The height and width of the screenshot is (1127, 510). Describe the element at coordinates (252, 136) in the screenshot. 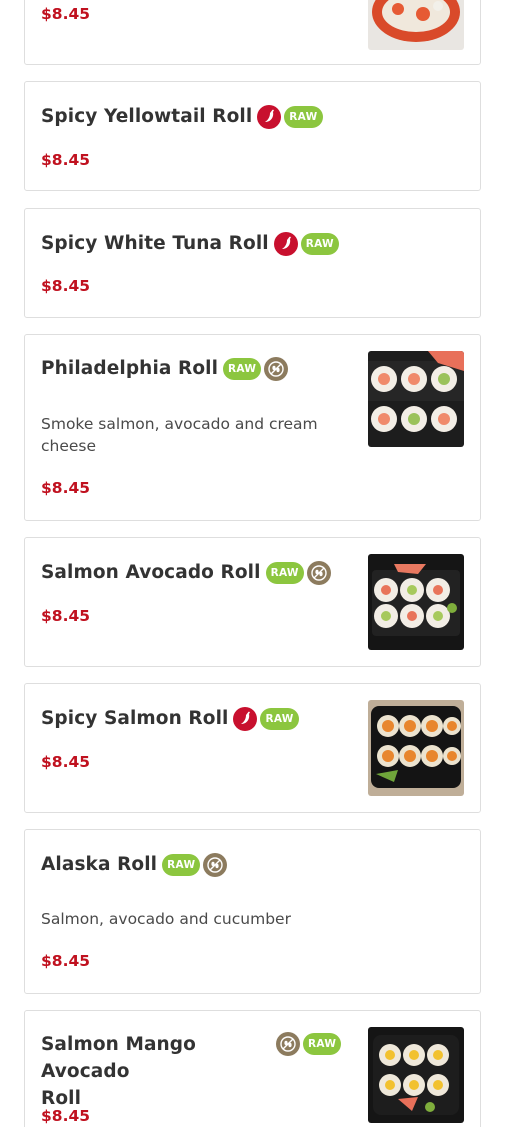

I see `menu-item-card: Spicy Yellowtail Roll RAW $8.45` at that location.